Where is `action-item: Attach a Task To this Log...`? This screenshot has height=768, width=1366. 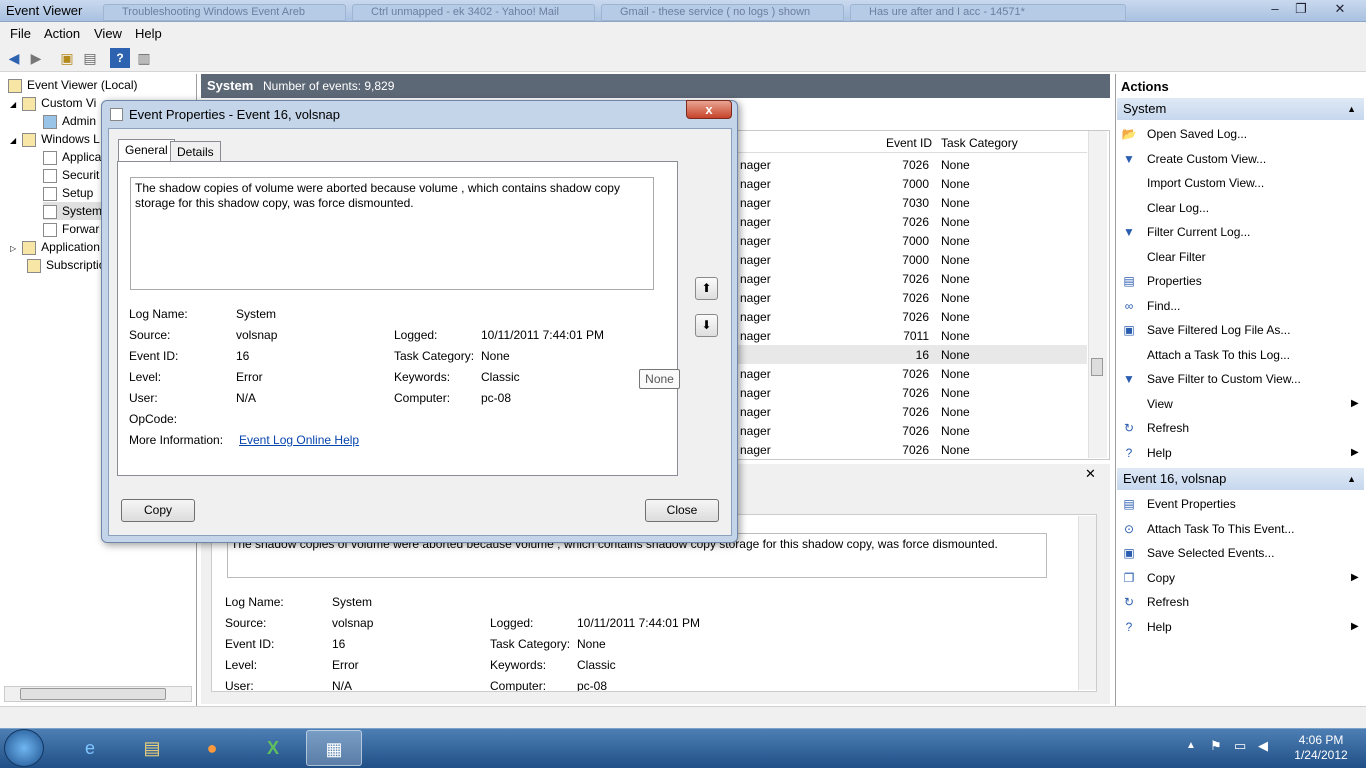 action-item: Attach a Task To this Log... is located at coordinates (1241, 355).